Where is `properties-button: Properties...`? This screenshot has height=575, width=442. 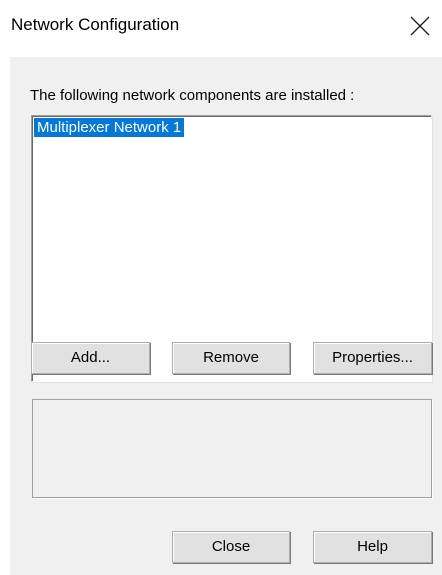 properties-button: Properties... is located at coordinates (372, 358).